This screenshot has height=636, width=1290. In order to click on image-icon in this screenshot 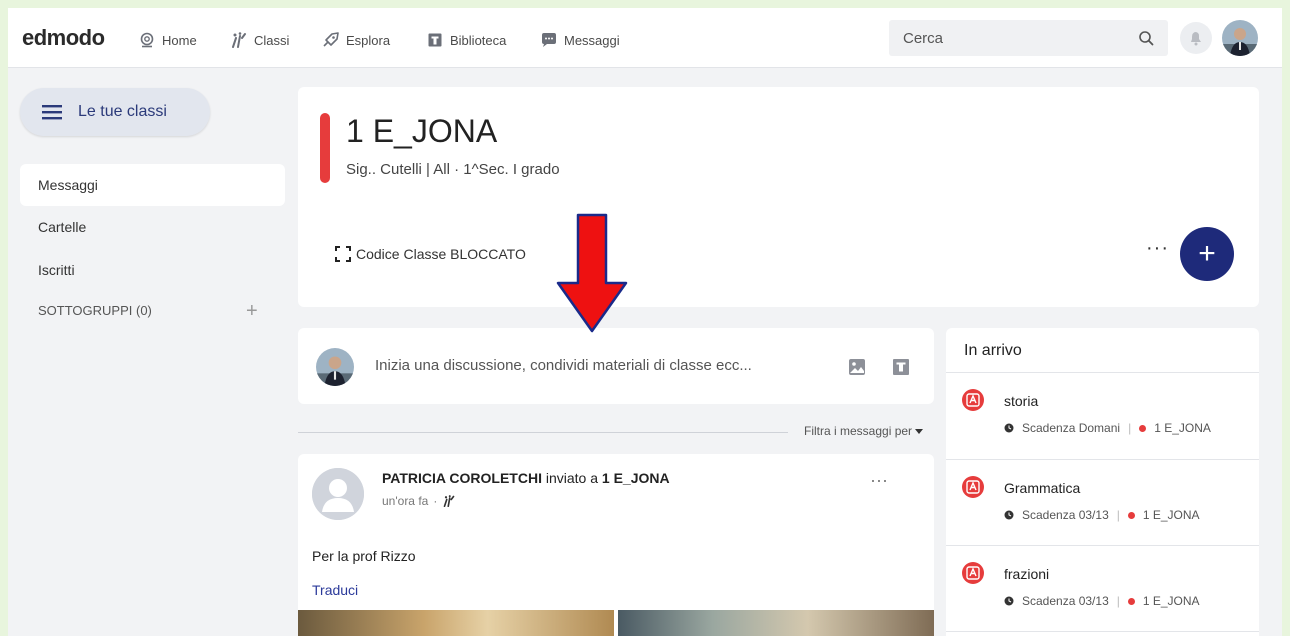, I will do `click(857, 369)`.